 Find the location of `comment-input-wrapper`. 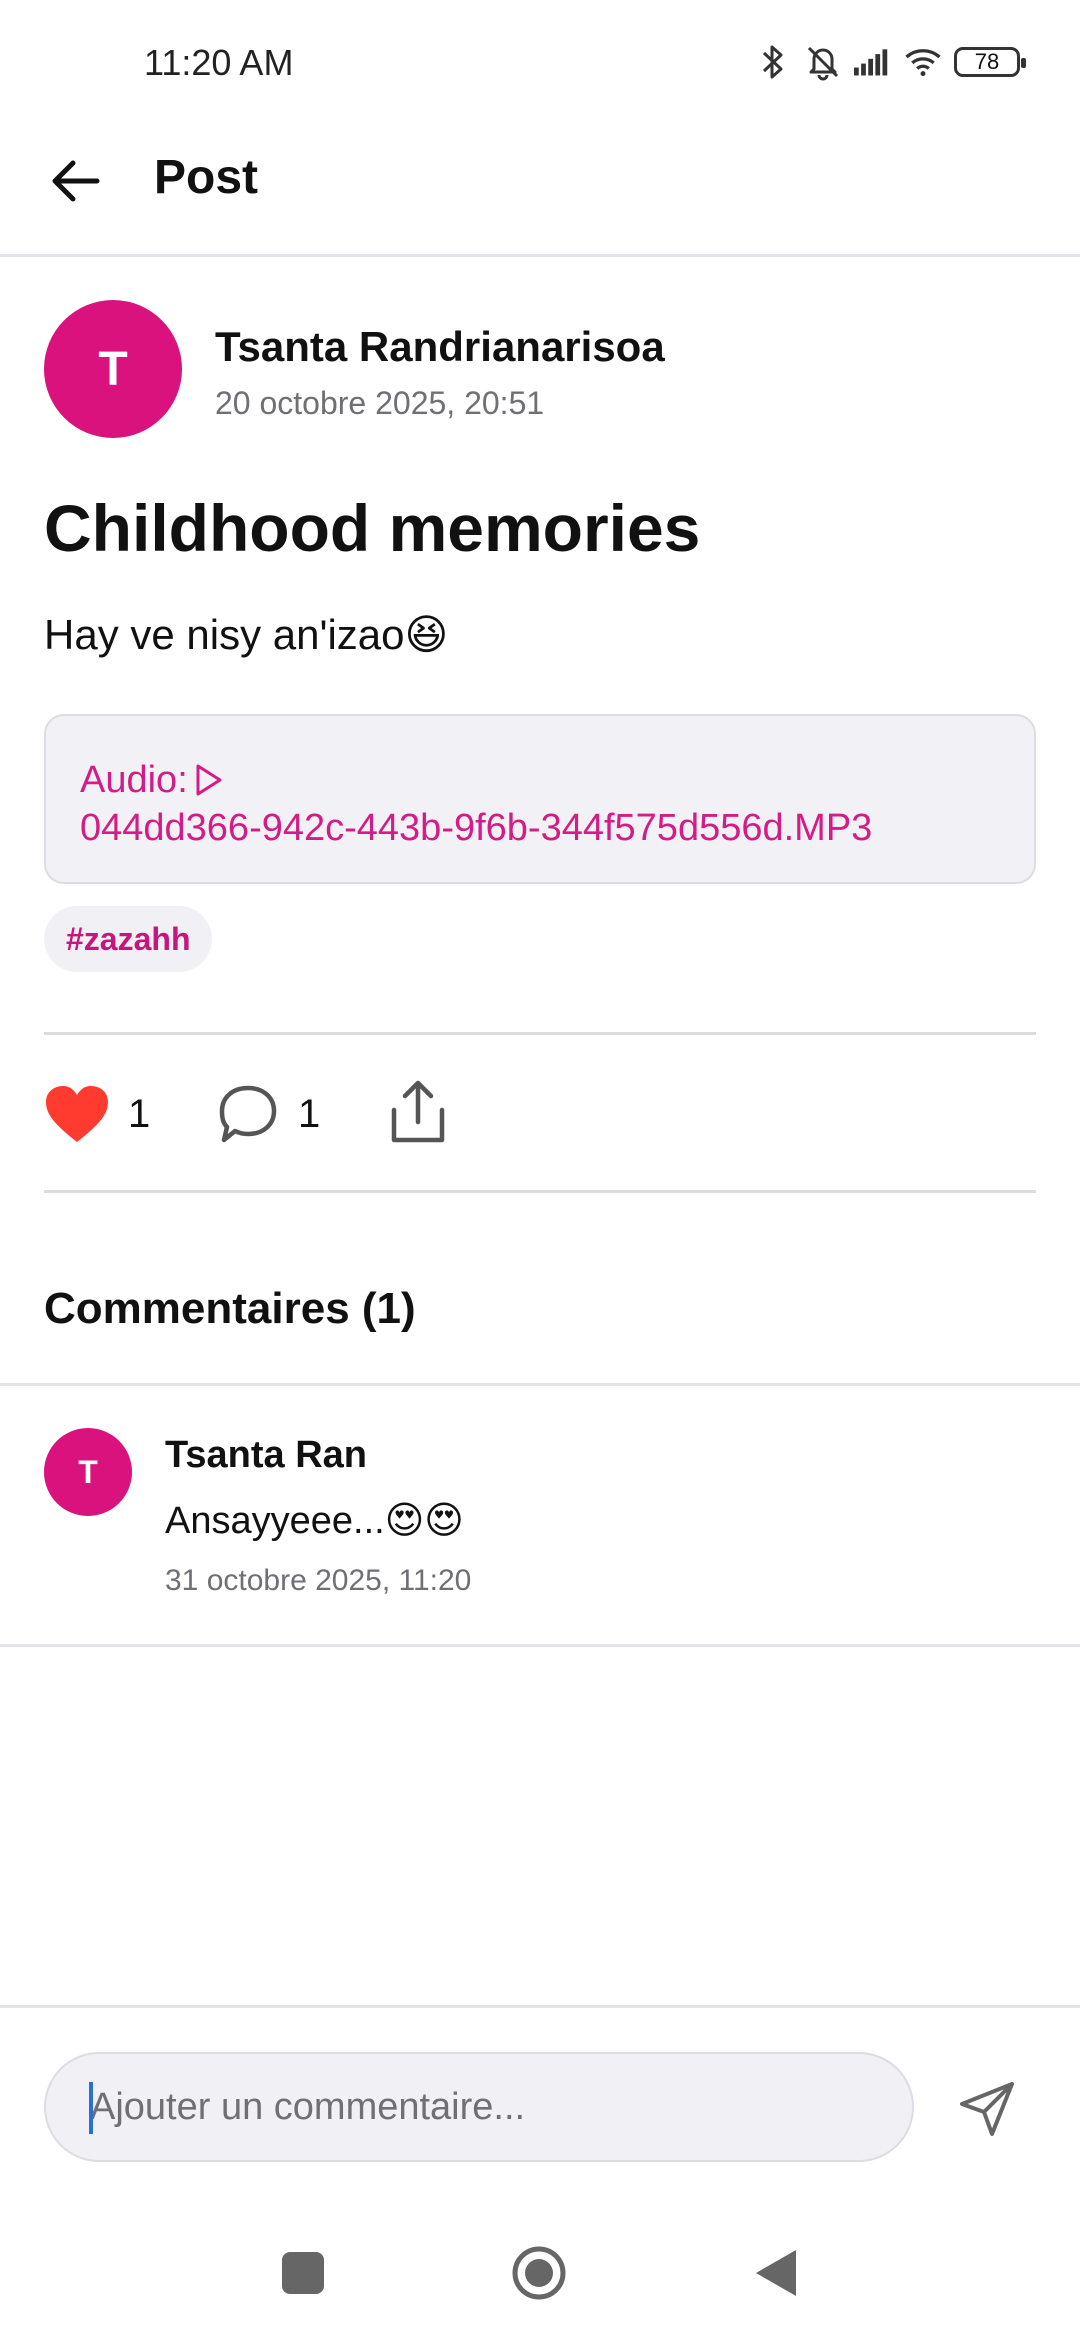

comment-input-wrapper is located at coordinates (479, 2107).